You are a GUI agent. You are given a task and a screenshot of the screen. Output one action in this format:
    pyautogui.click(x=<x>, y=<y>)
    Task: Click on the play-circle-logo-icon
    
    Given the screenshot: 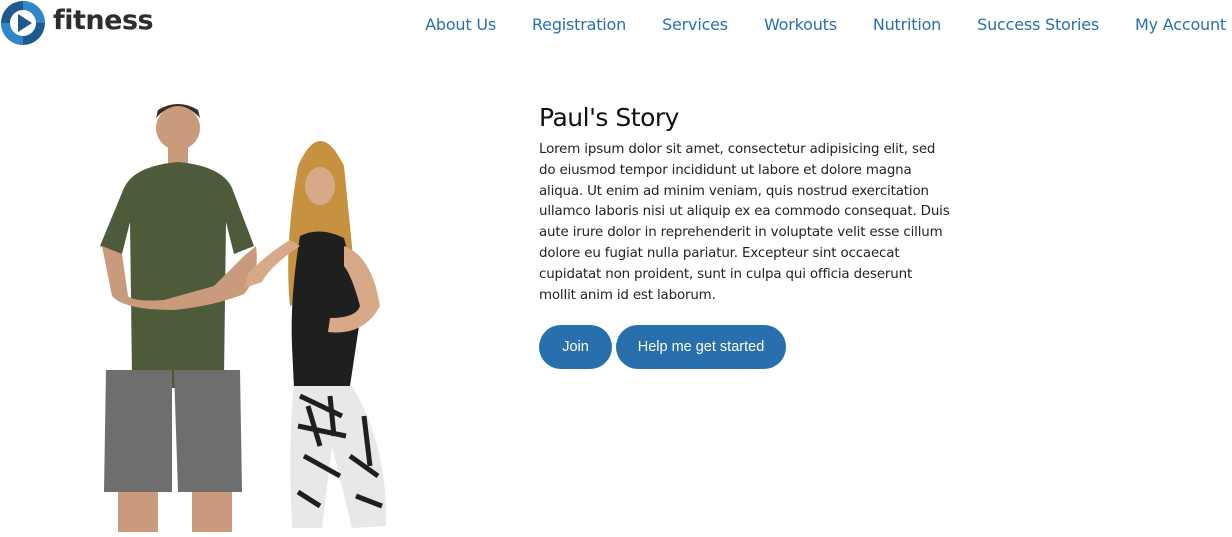 What is the action you would take?
    pyautogui.click(x=23, y=23)
    